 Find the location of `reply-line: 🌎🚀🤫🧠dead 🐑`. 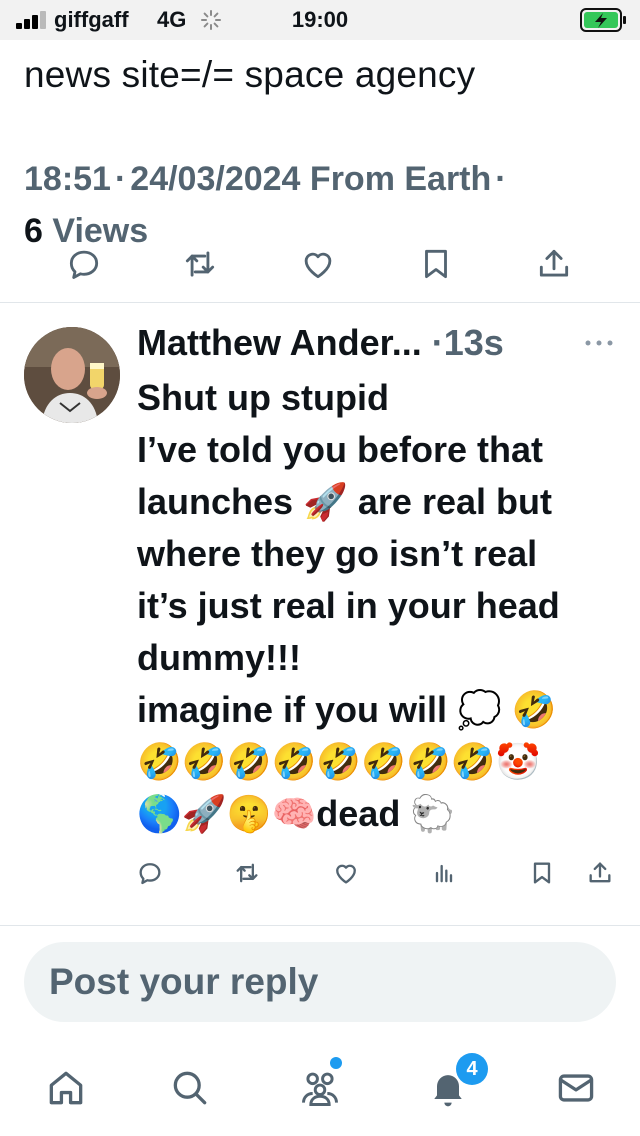

reply-line: 🌎🚀🤫🧠dead 🐑 is located at coordinates (296, 813).